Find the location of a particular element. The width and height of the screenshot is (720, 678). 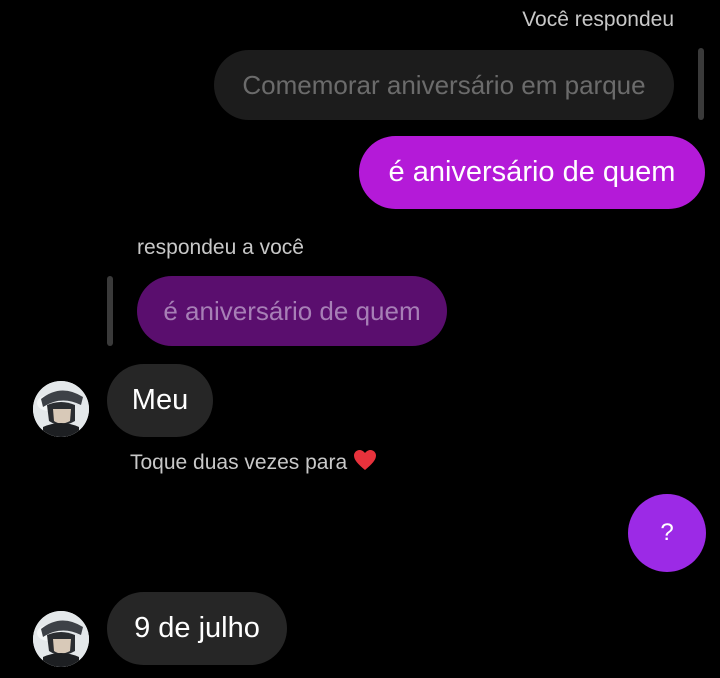

received-message-bubble: Meu is located at coordinates (160, 400).